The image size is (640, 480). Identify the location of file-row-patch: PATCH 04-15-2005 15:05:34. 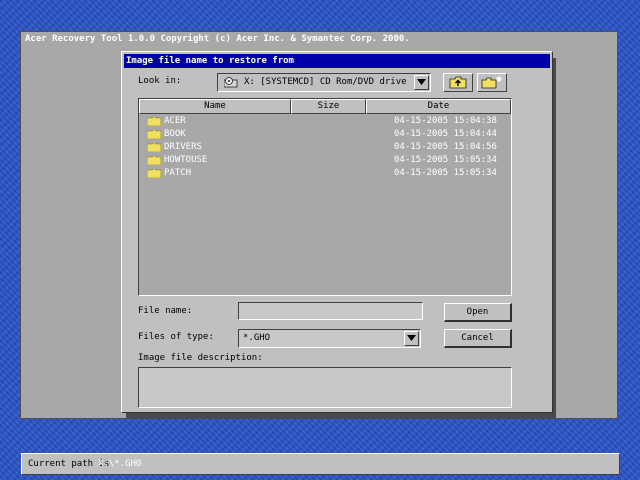
(325, 173).